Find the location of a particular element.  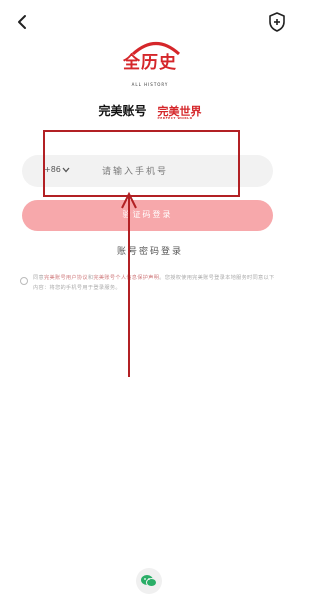

brand-perfect-world-sub: PERFECT WORLD is located at coordinates (175, 118).